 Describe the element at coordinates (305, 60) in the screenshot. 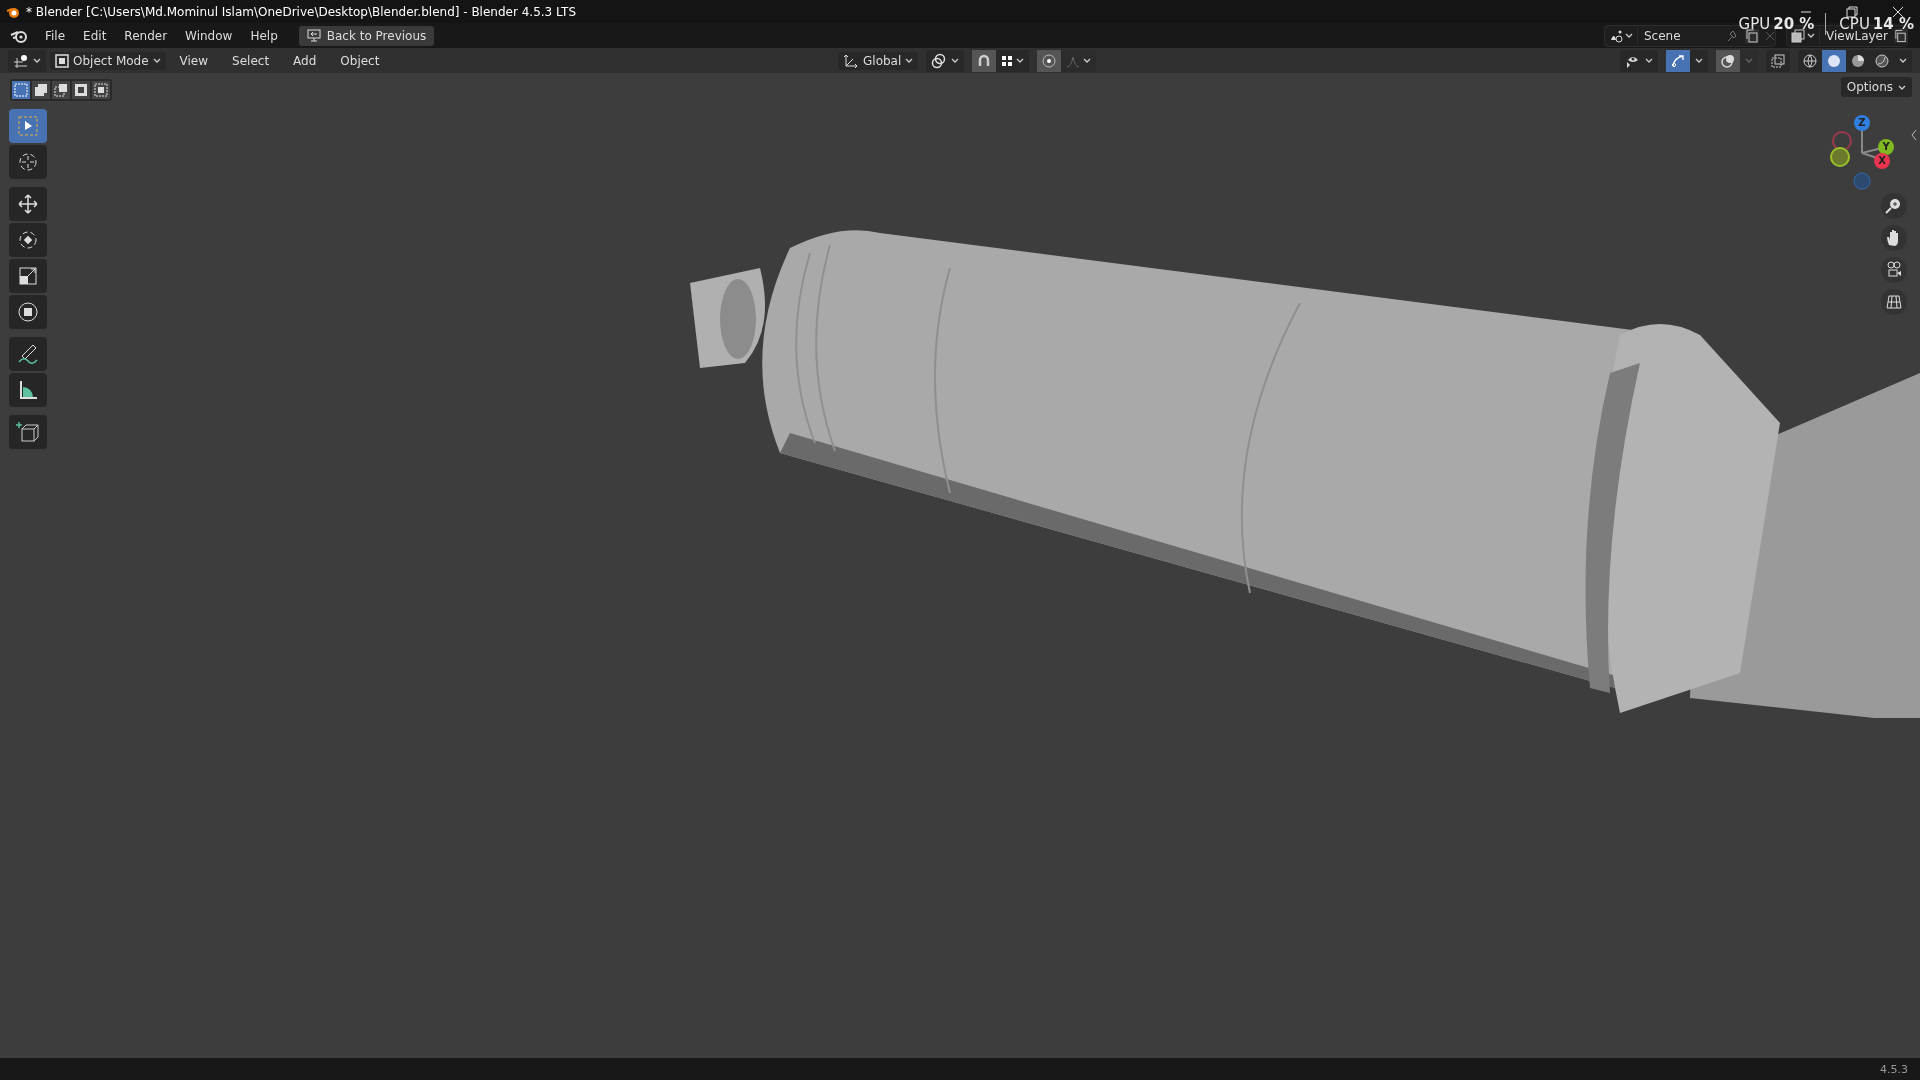

I see `menu-item: Add` at that location.